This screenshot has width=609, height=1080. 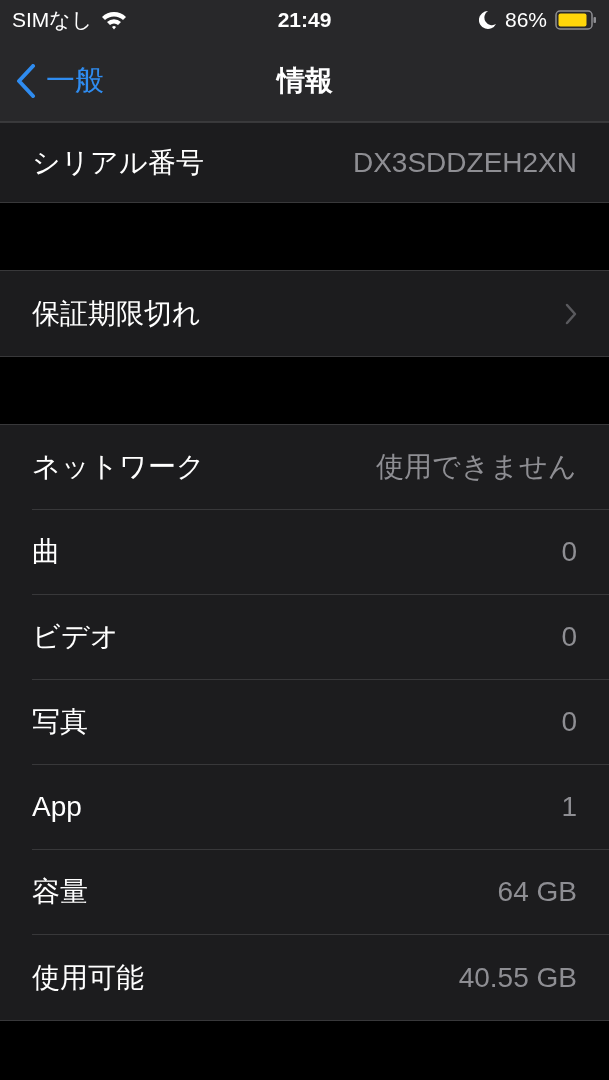 I want to click on back-chevron-icon, so click(x=26, y=80).